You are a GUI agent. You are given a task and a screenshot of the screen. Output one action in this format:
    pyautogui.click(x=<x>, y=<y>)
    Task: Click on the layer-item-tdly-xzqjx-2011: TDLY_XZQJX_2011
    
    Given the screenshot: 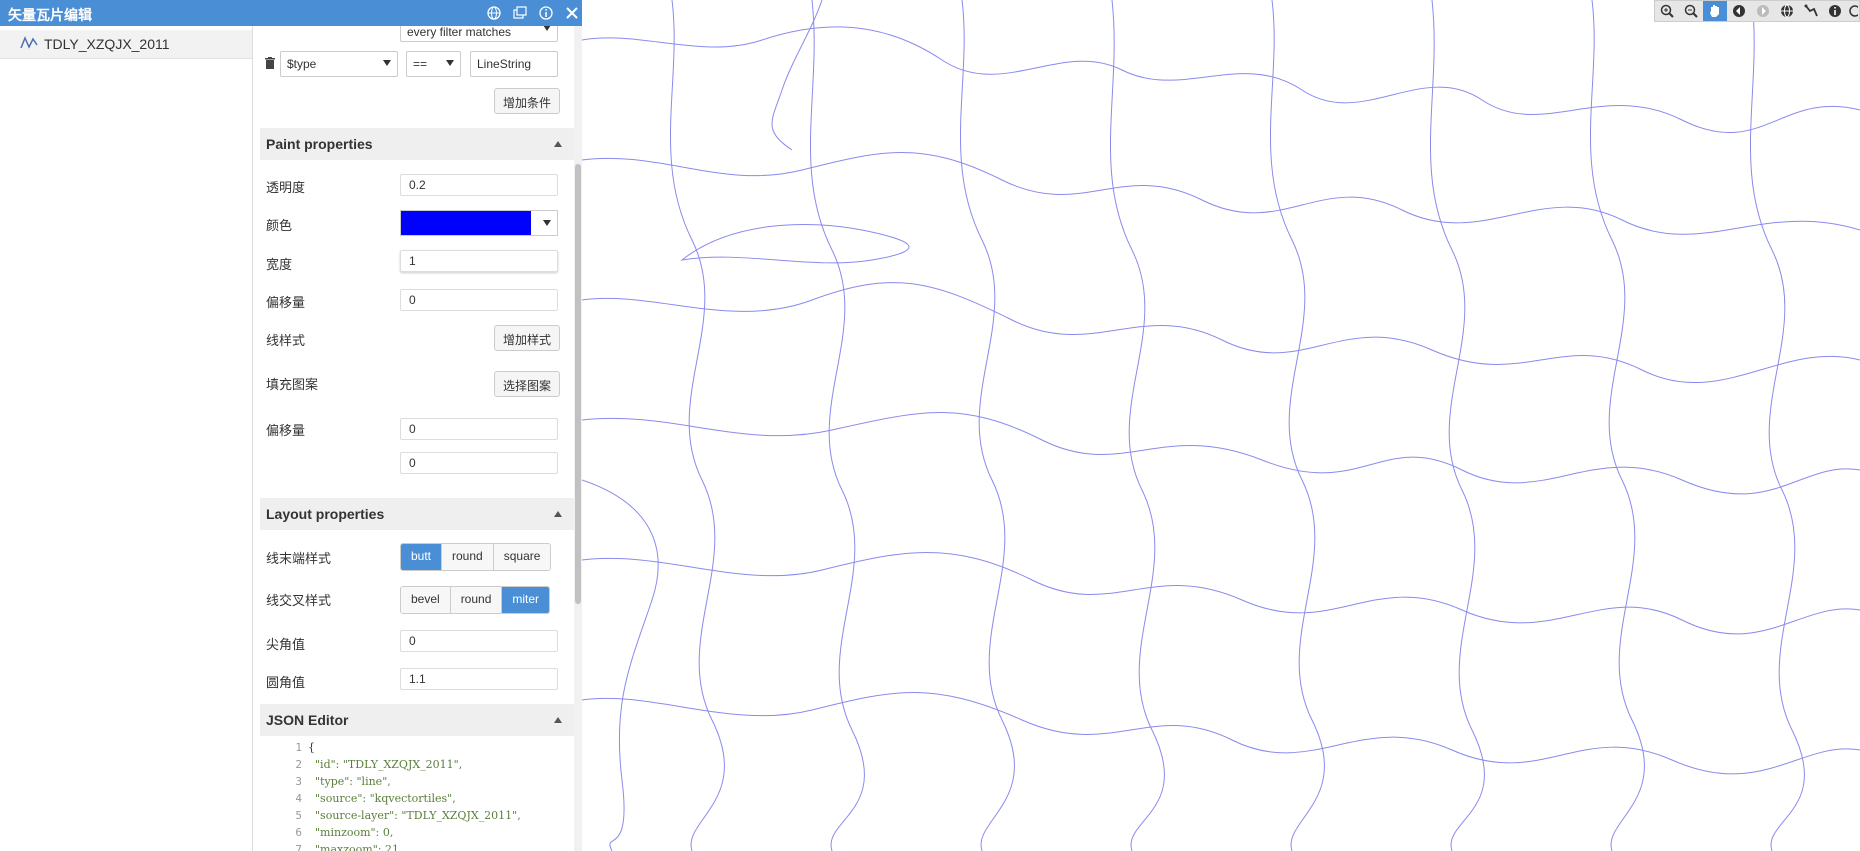 What is the action you would take?
    pyautogui.click(x=126, y=44)
    